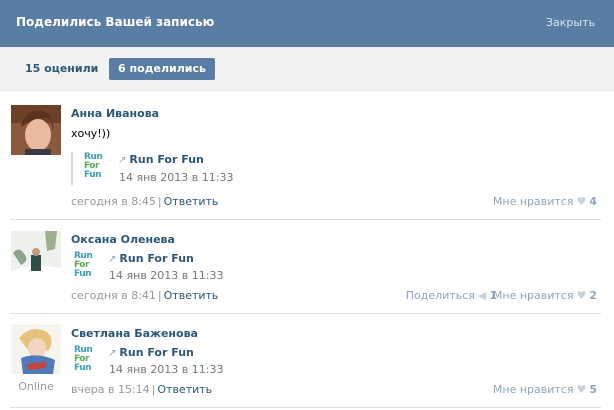  I want to click on like-count: 4, so click(593, 201).